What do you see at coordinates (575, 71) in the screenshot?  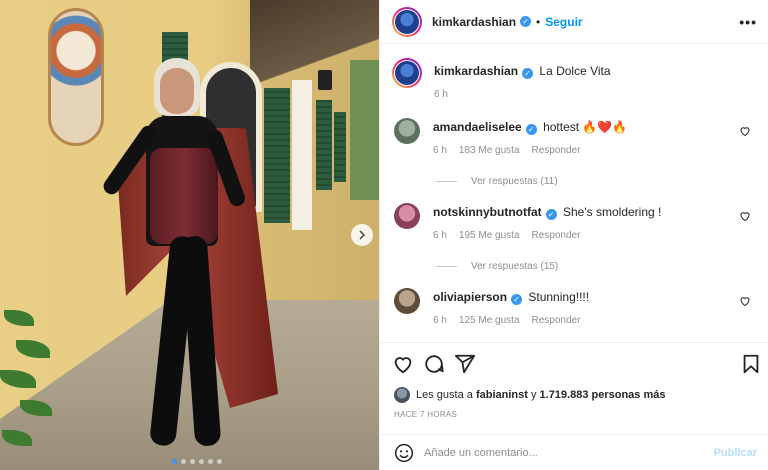 I see `caption-text: La Dolce Vita` at bounding box center [575, 71].